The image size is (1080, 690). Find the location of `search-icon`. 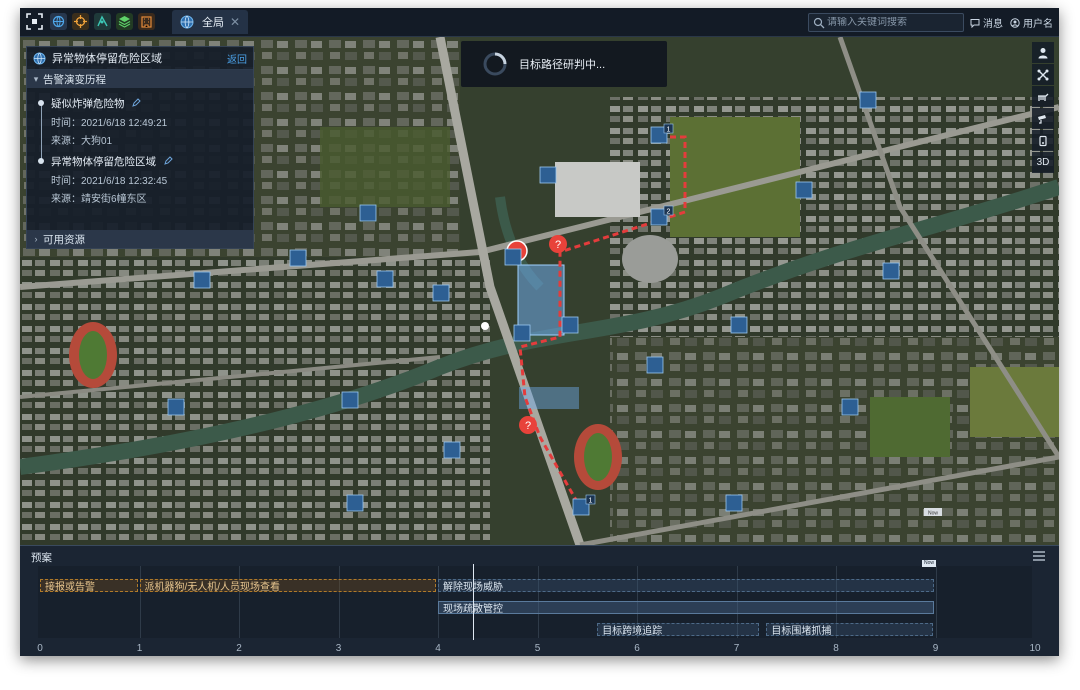

search-icon is located at coordinates (819, 22).